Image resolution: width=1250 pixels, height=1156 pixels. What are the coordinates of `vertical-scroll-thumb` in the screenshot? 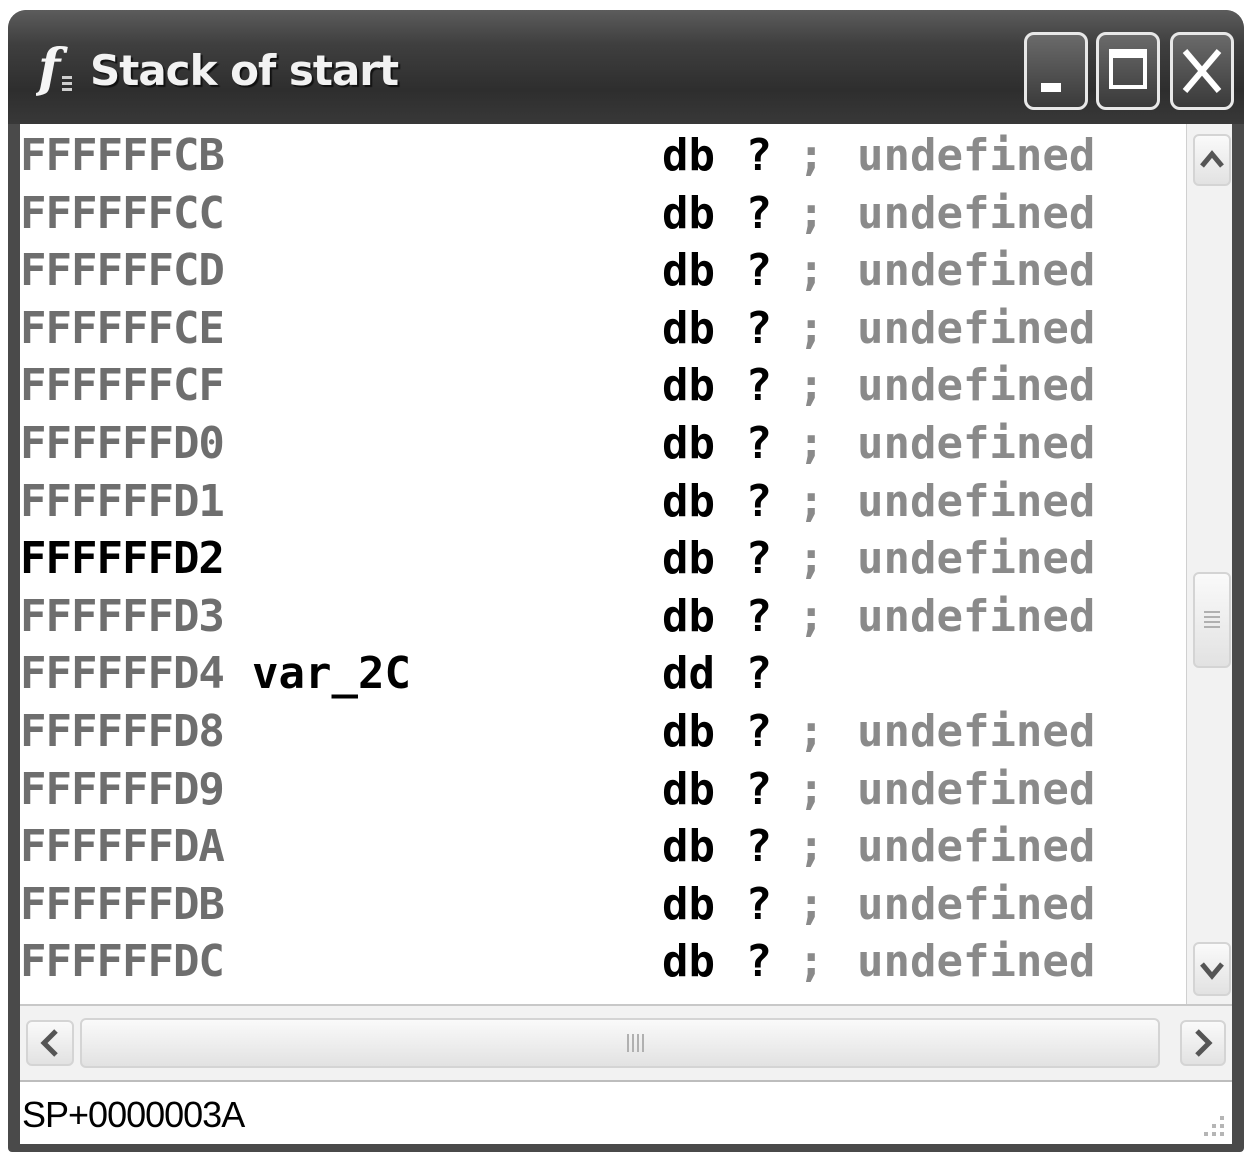 It's located at (1212, 620).